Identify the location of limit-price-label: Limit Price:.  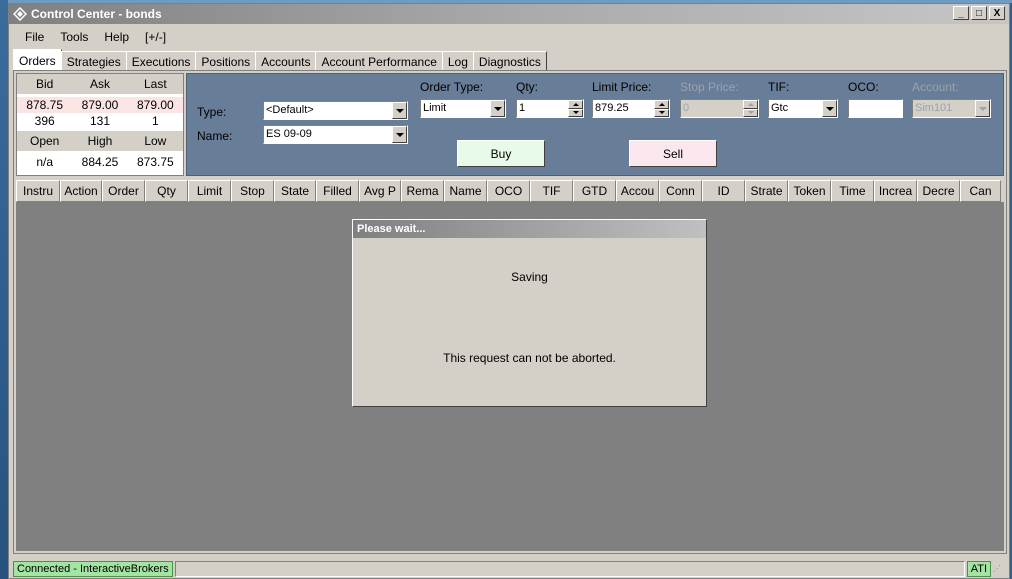
(622, 87).